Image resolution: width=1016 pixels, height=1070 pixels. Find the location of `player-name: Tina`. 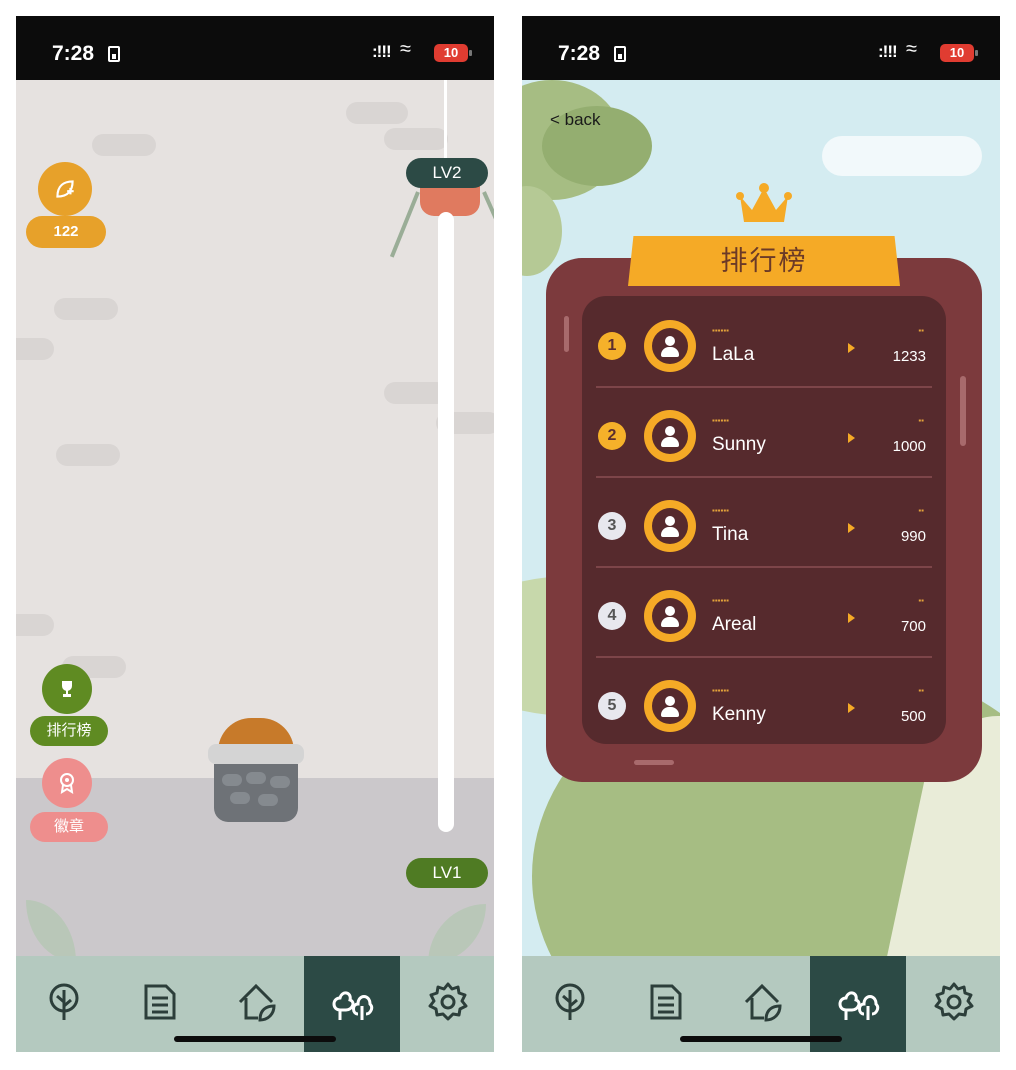

player-name: Tina is located at coordinates (730, 534).